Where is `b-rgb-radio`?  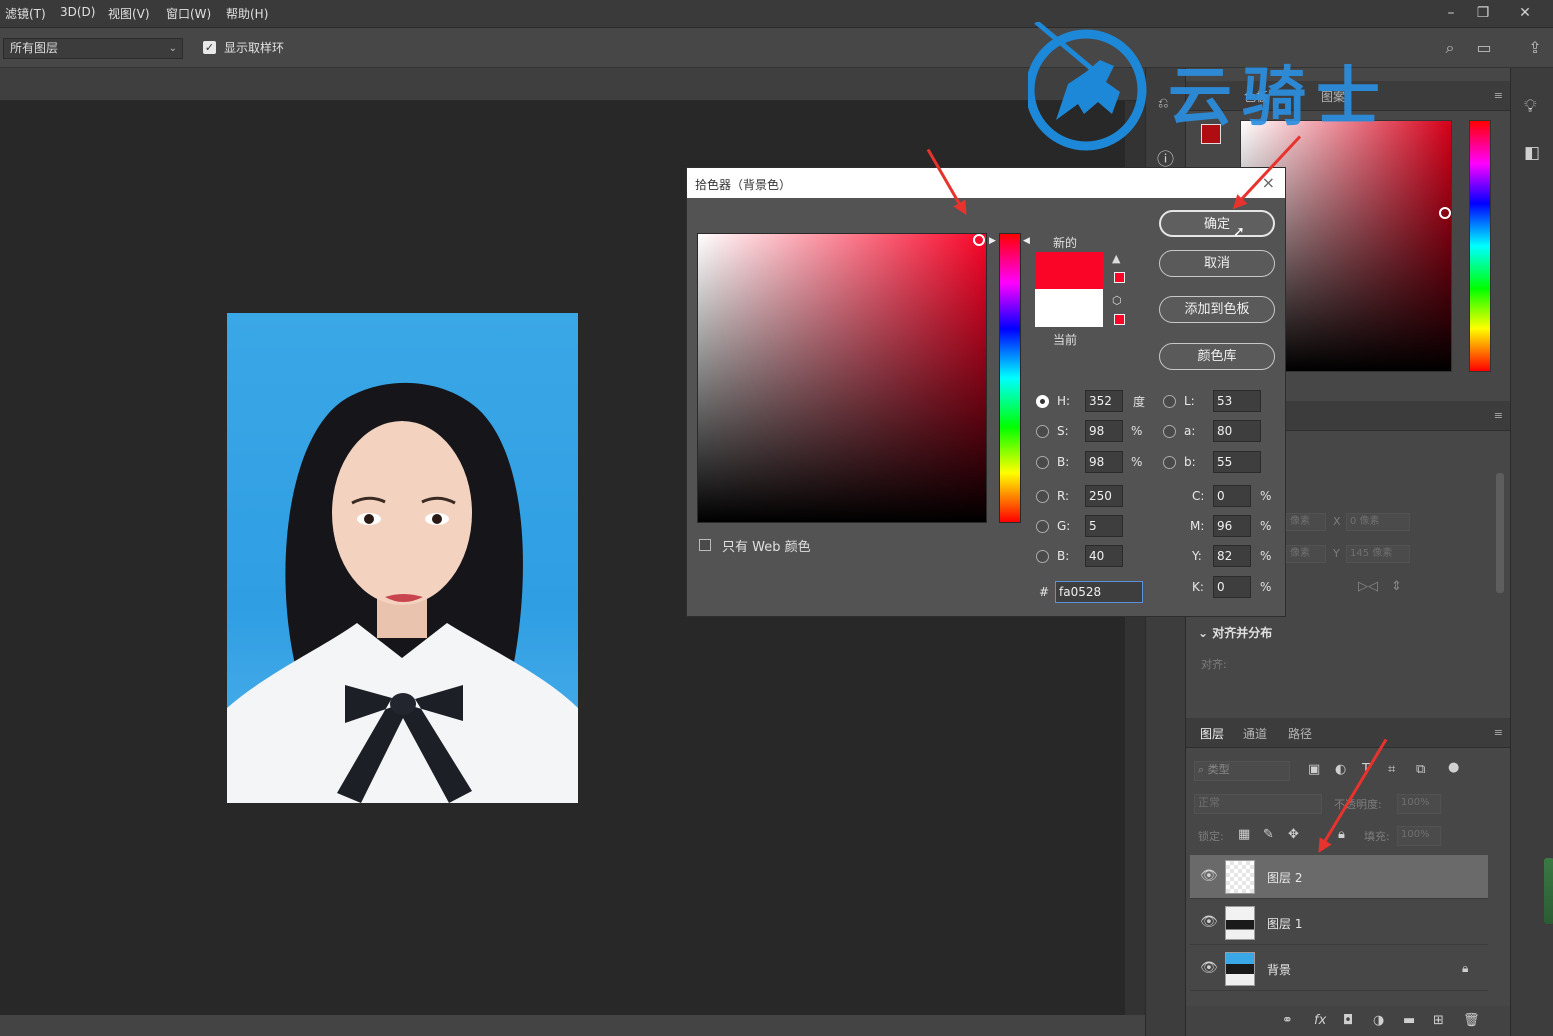
b-rgb-radio is located at coordinates (1042, 556).